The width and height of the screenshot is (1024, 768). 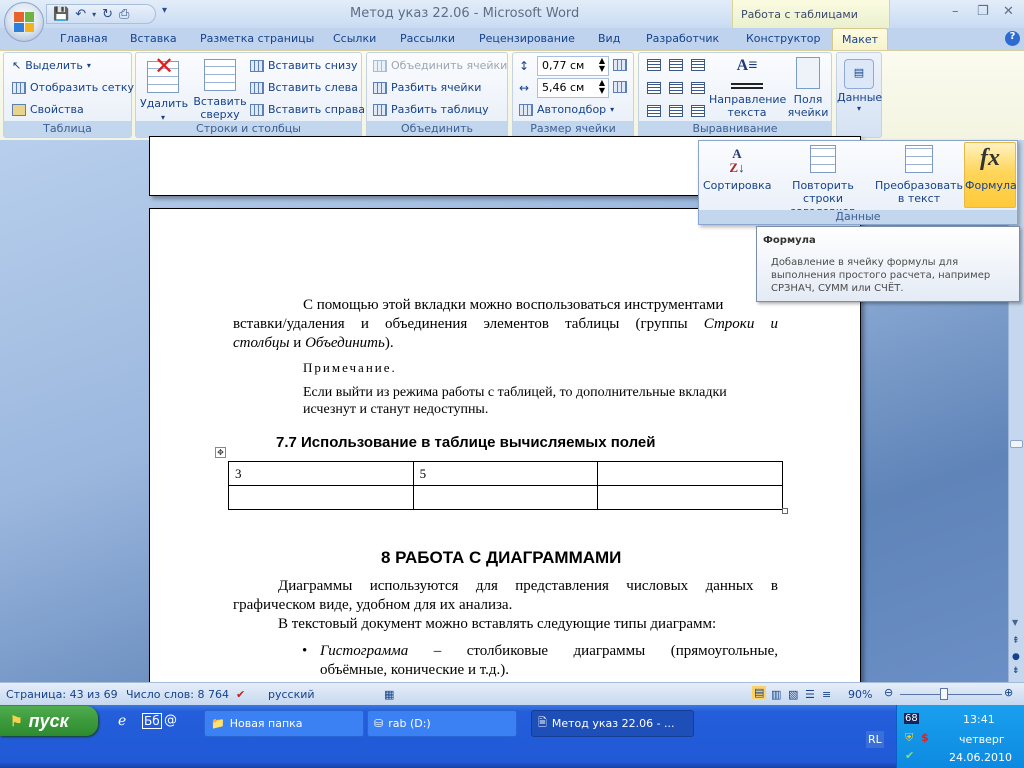 What do you see at coordinates (73, 87) in the screenshot?
I see `show-grid-button: Отобразить сетку` at bounding box center [73, 87].